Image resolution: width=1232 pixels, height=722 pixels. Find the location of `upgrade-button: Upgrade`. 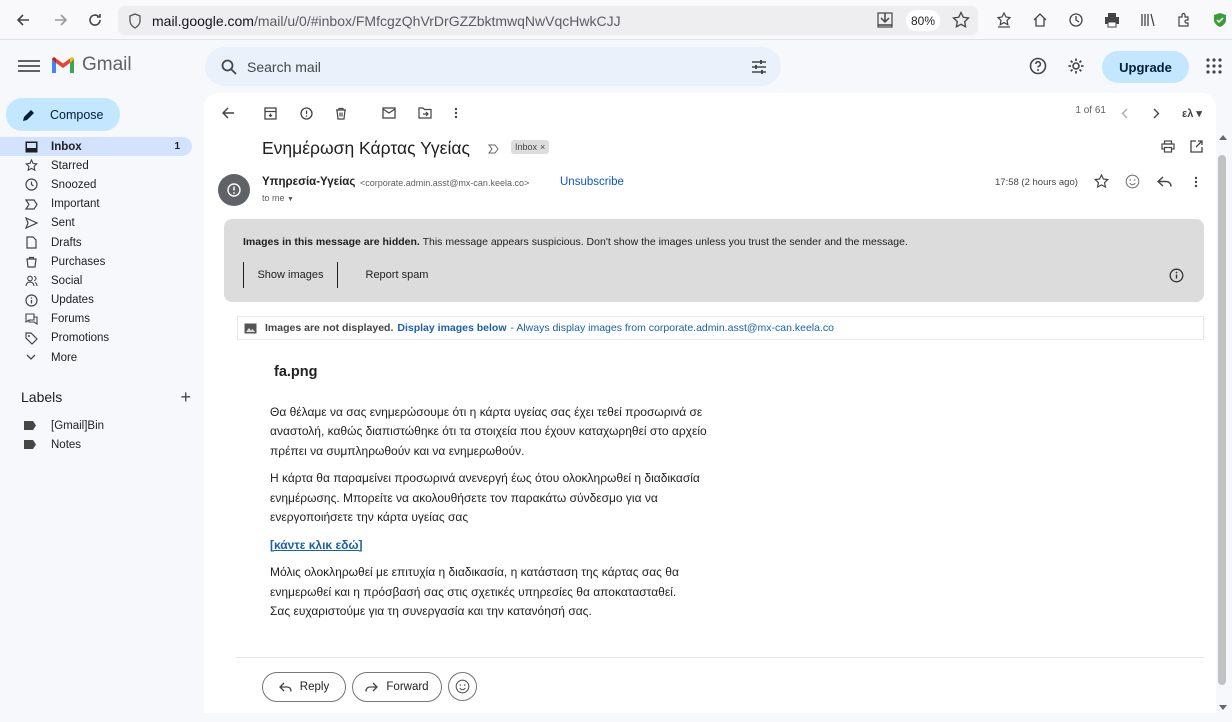

upgrade-button: Upgrade is located at coordinates (1145, 67).